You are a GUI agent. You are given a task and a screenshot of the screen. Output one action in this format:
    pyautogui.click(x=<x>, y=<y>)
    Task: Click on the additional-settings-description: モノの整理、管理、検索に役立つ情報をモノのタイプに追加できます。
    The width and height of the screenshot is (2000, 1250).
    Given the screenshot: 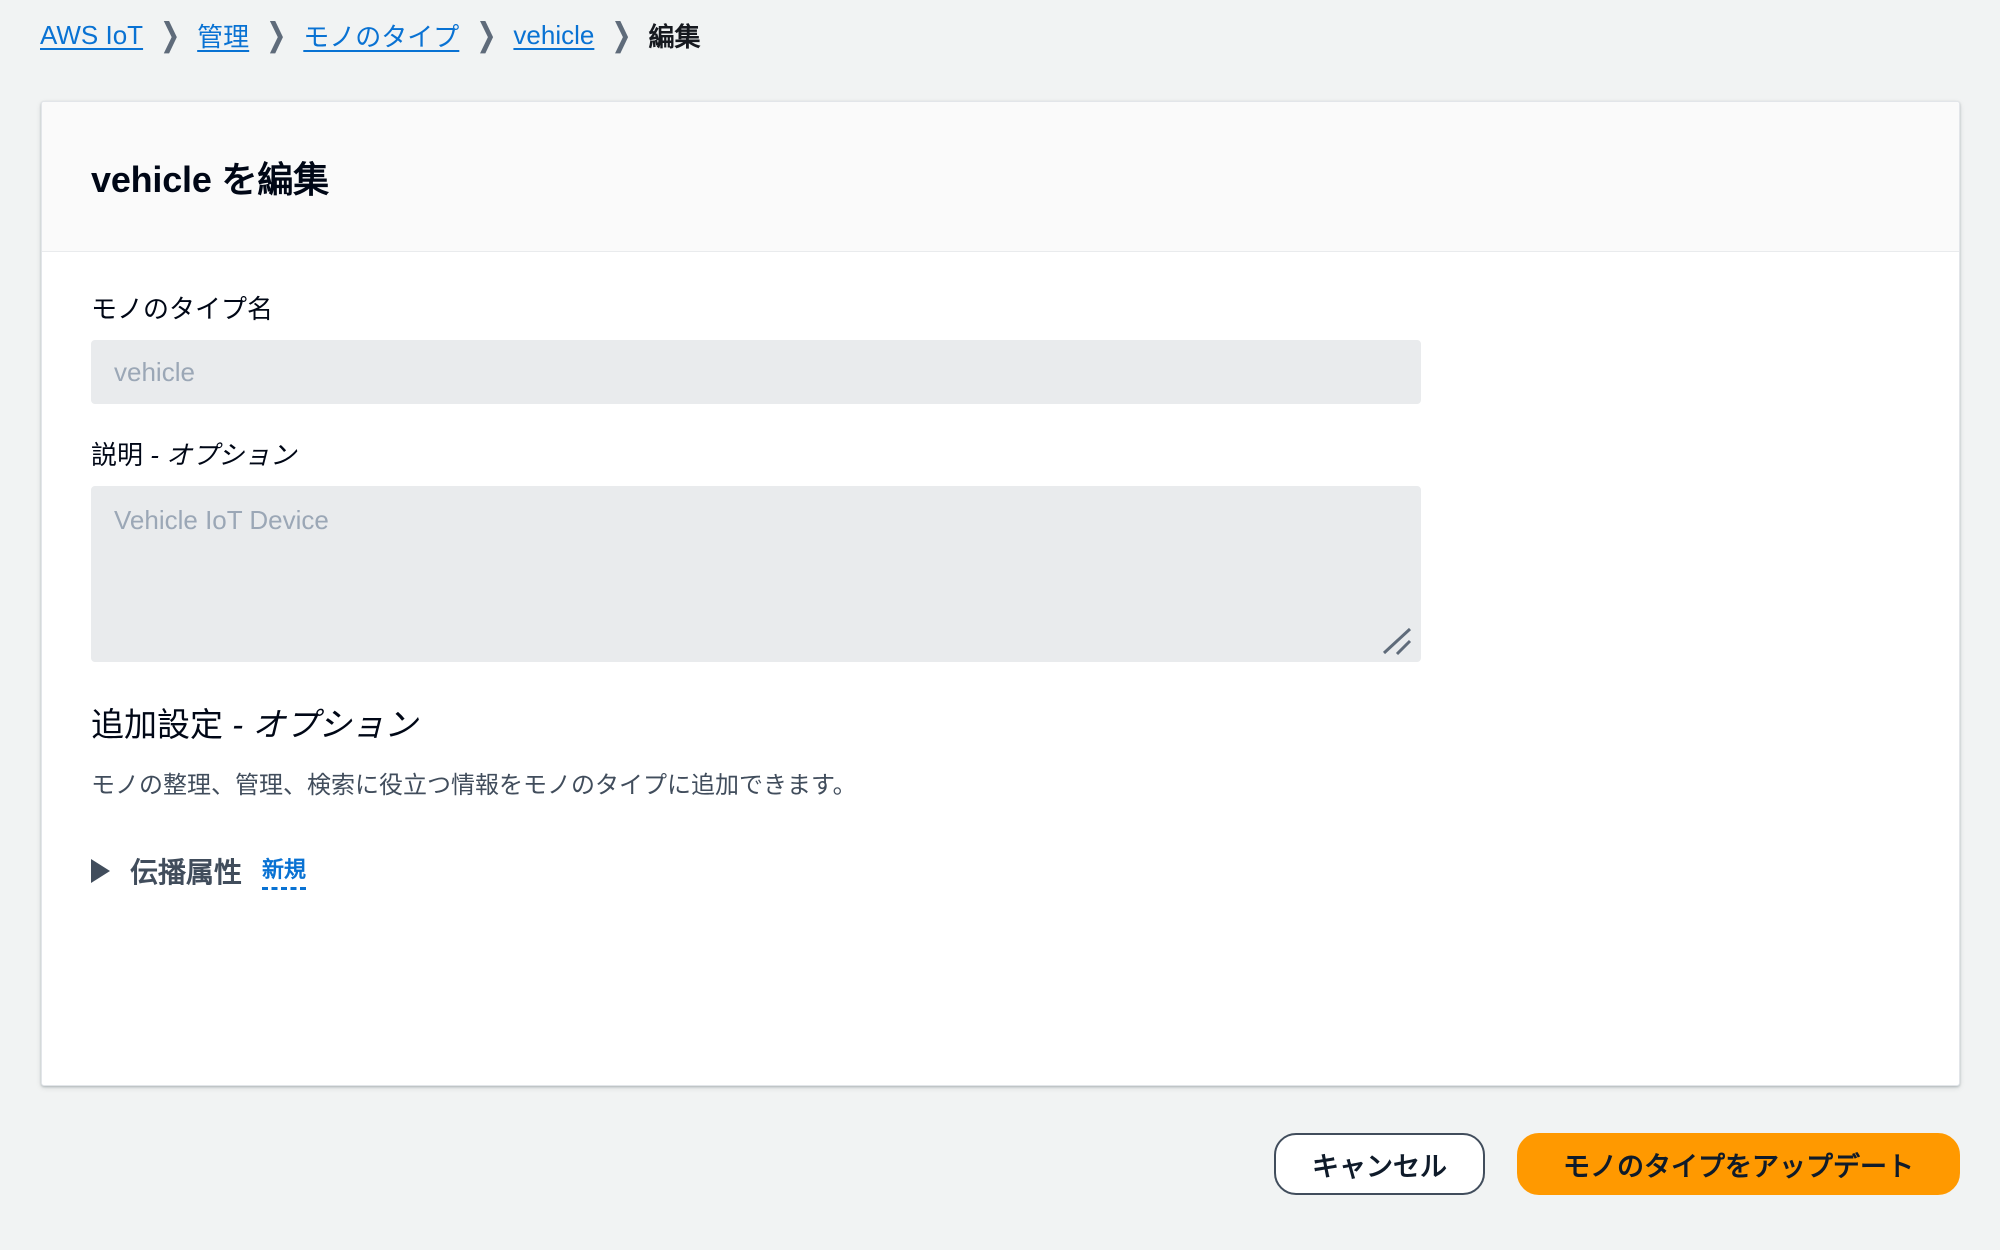 What is the action you would take?
    pyautogui.click(x=474, y=786)
    